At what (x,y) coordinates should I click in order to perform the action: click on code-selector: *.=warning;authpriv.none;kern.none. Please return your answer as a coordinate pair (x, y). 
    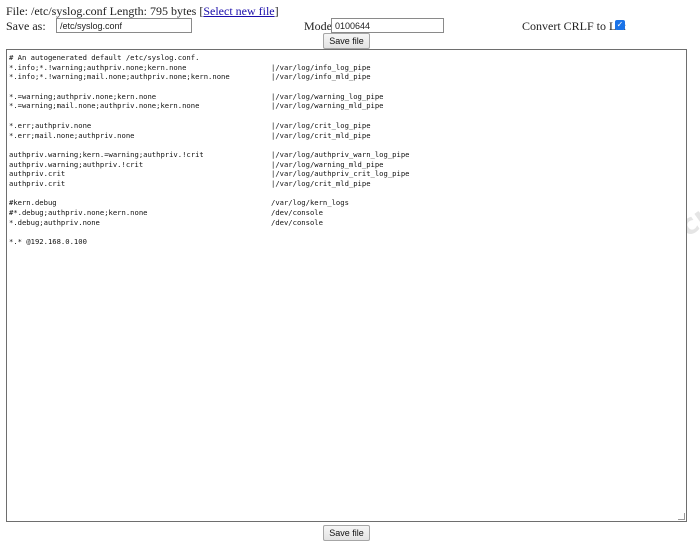
    Looking at the image, I should click on (83, 96).